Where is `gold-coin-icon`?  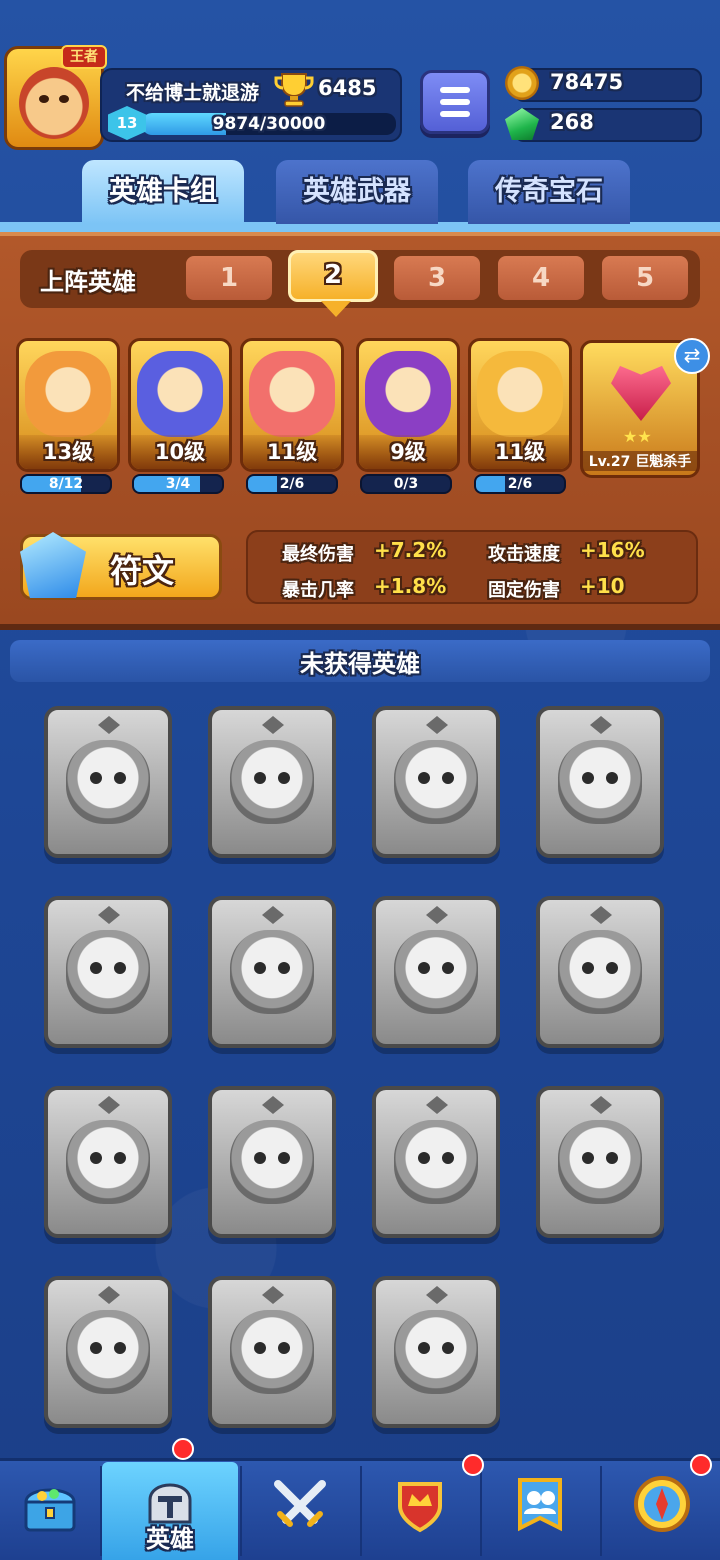
gold-coin-icon is located at coordinates (522, 83).